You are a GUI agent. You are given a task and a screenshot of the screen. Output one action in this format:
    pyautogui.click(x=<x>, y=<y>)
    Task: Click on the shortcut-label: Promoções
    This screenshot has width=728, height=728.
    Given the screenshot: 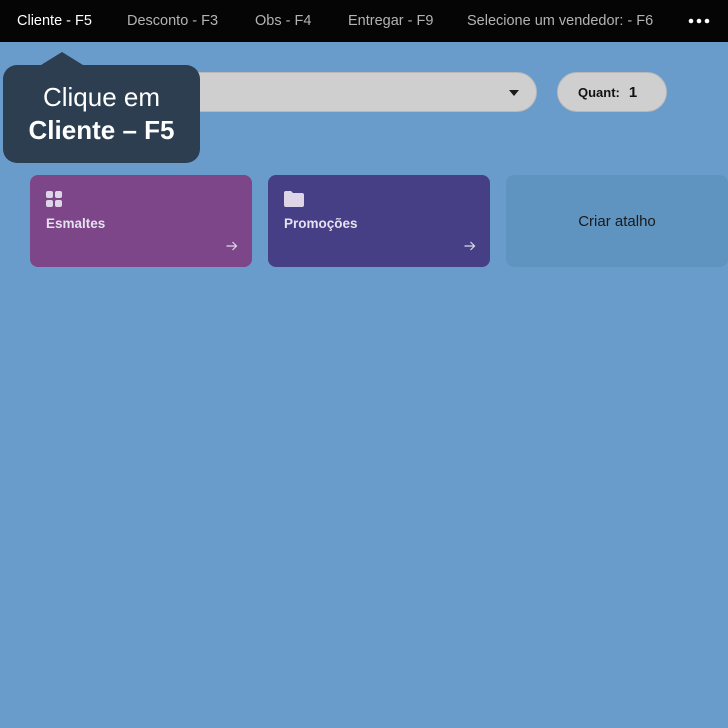 What is the action you would take?
    pyautogui.click(x=321, y=223)
    